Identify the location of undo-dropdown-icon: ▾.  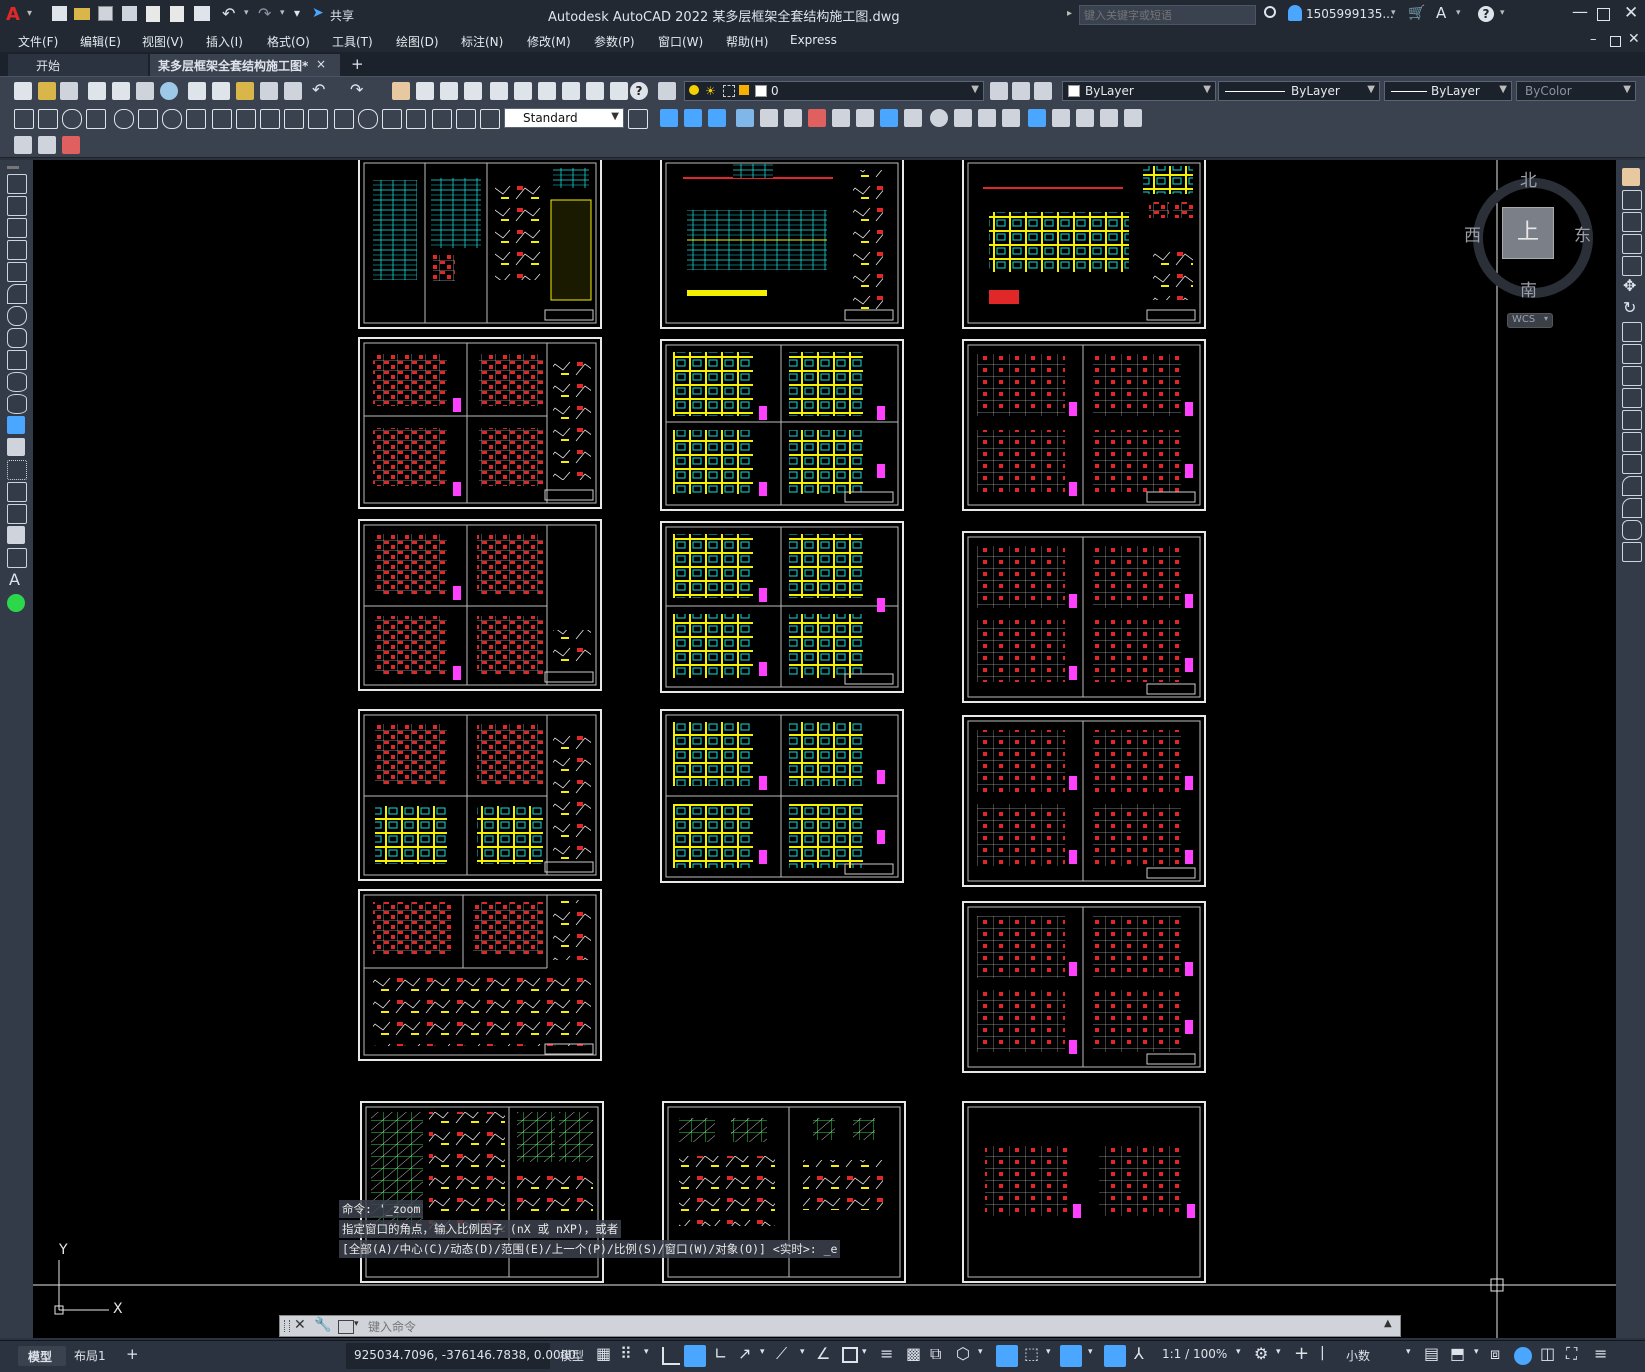
(246, 13).